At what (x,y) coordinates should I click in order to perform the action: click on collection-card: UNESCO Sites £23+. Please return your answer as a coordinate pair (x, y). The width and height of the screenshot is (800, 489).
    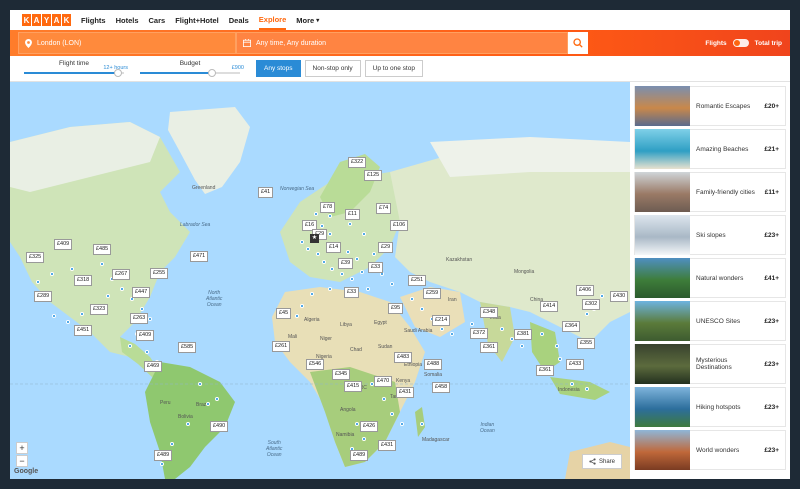
    Looking at the image, I should click on (710, 321).